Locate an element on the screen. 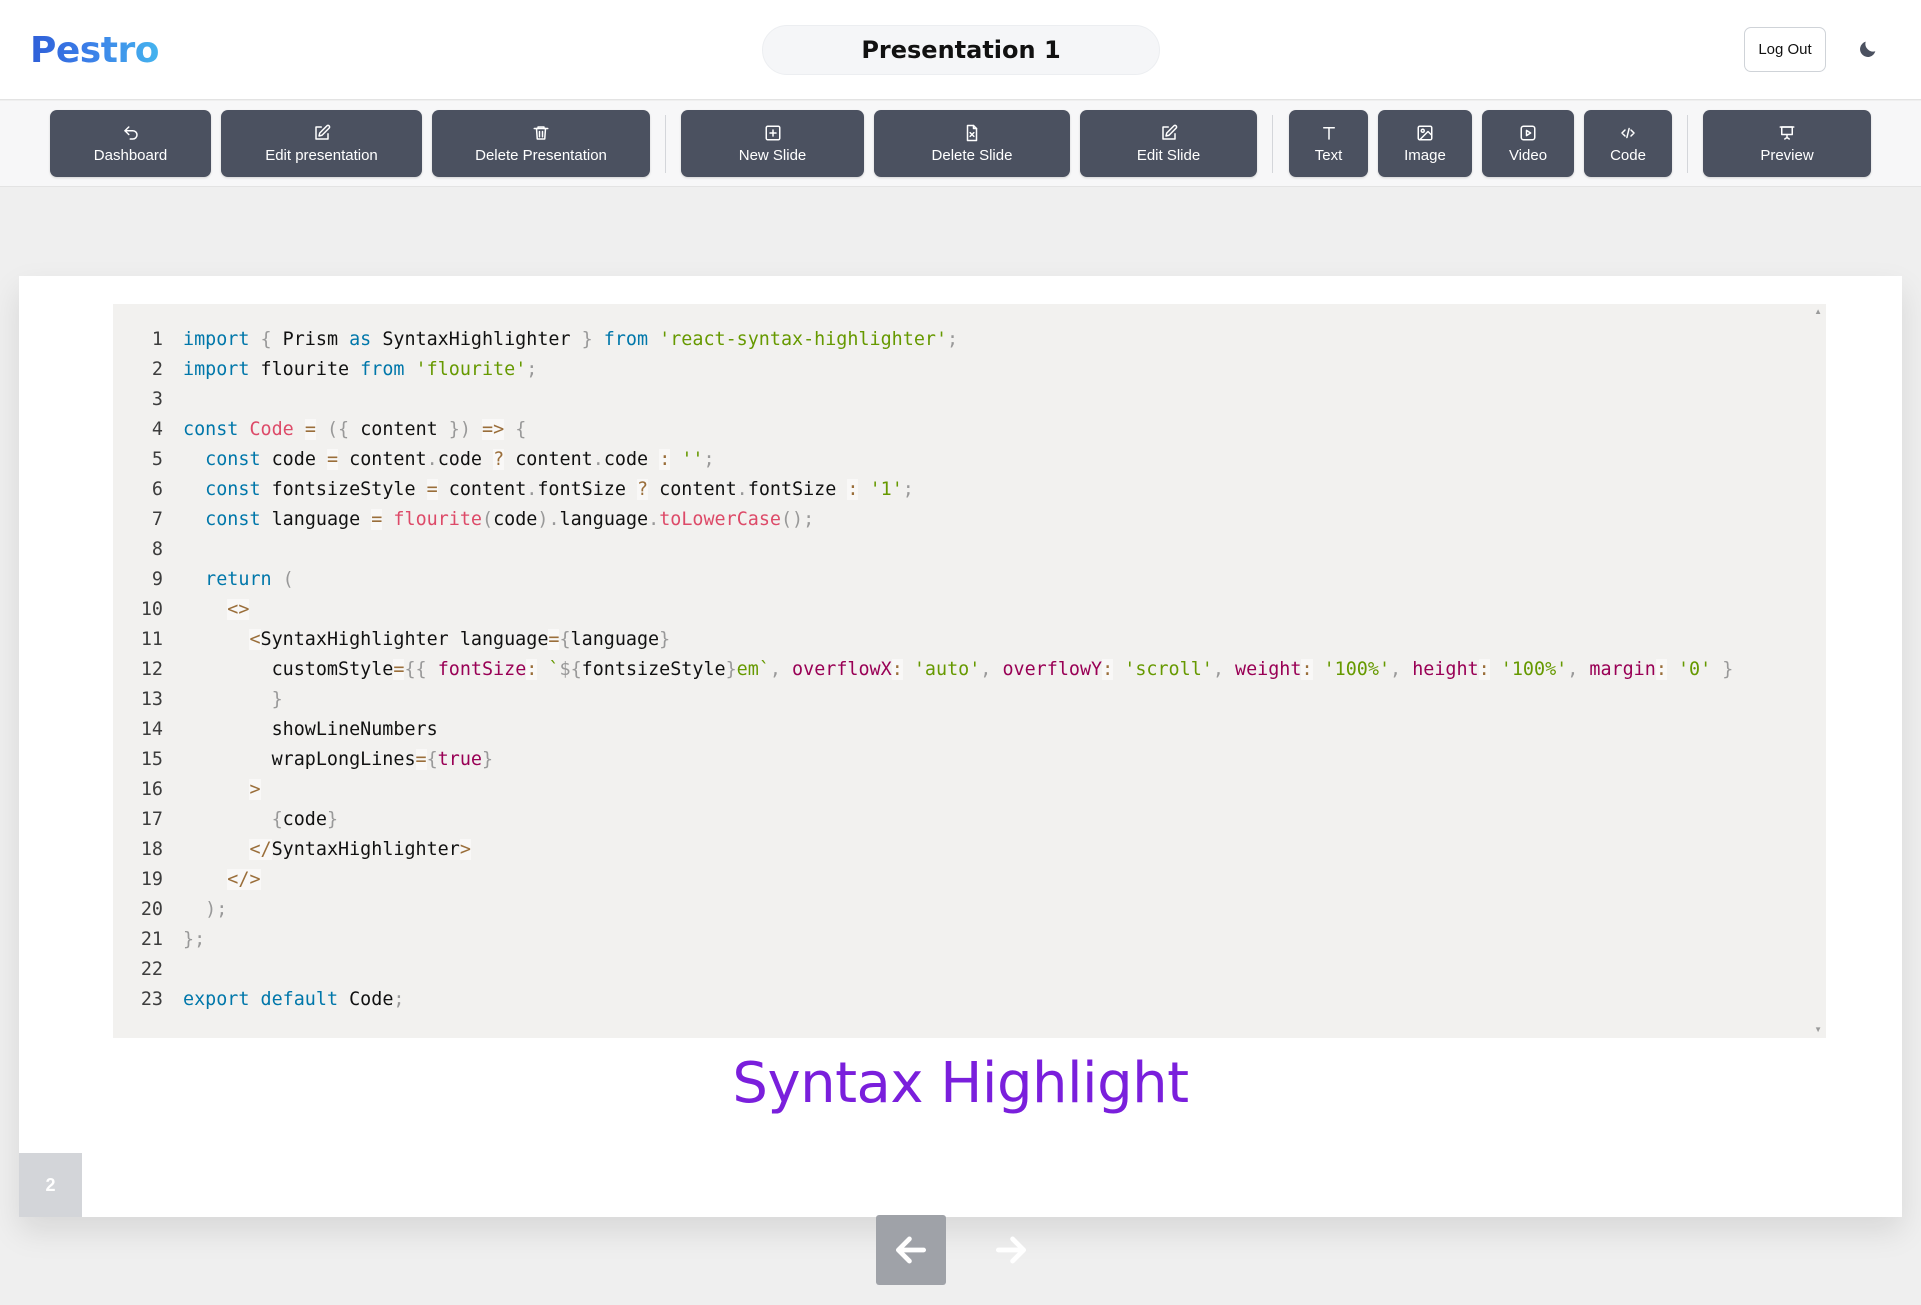  image-icon is located at coordinates (1425, 132).